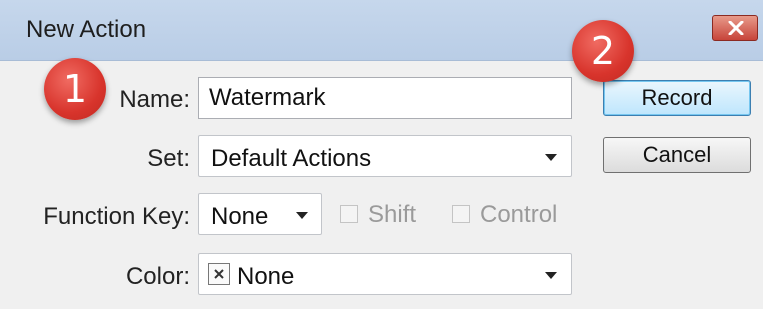  I want to click on close-icon, so click(736, 28).